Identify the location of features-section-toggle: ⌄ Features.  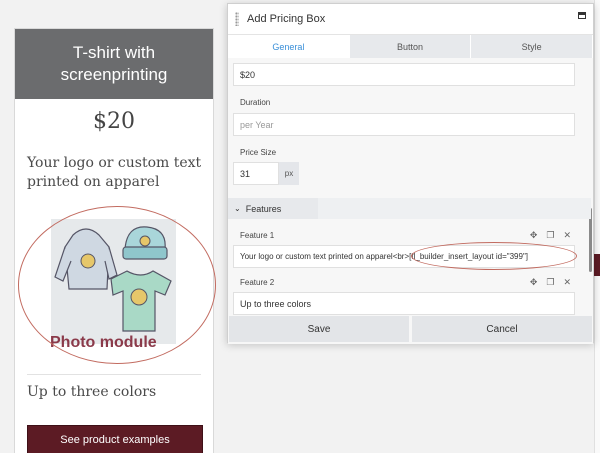
(273, 208).